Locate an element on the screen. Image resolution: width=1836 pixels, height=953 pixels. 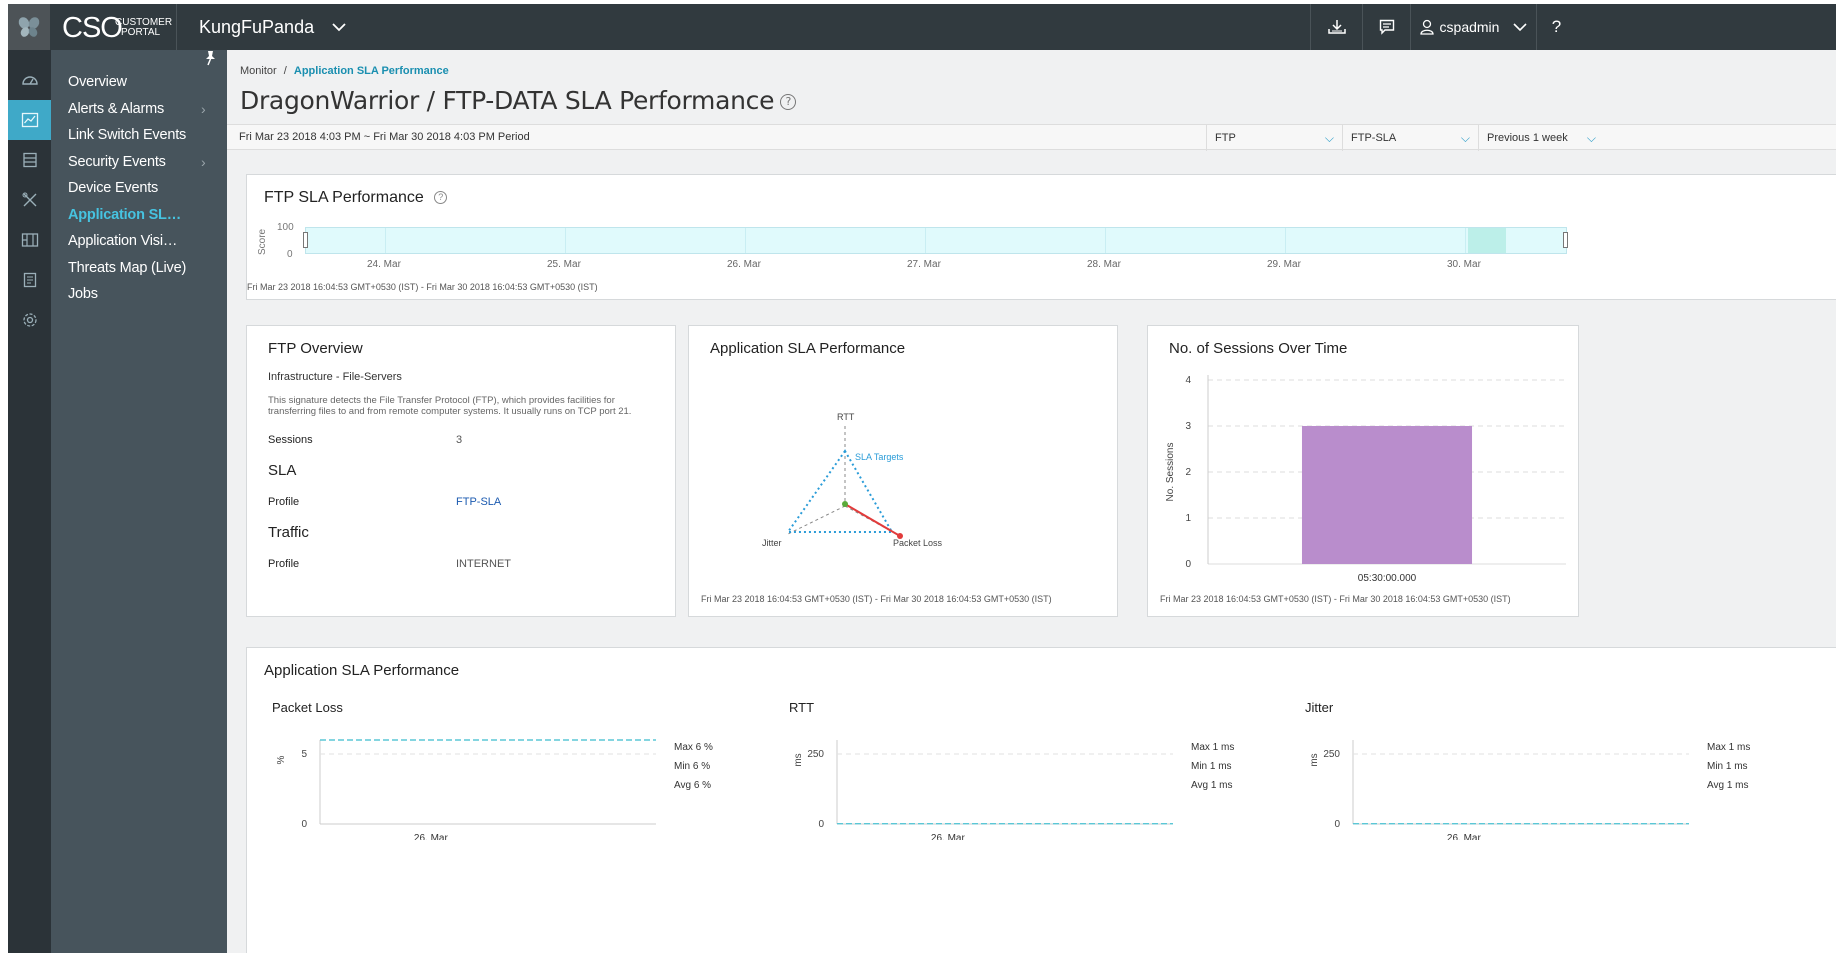
sessions-bar is located at coordinates (1387, 495).